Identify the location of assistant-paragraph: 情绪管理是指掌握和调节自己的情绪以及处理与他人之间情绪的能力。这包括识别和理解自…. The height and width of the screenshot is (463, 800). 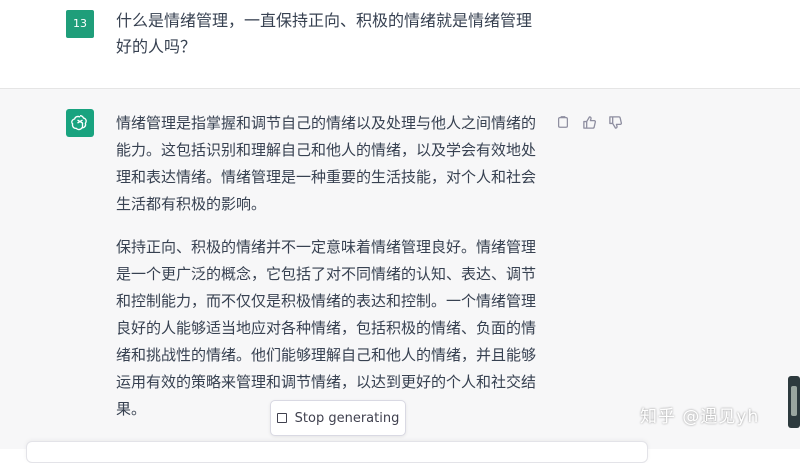
(326, 163).